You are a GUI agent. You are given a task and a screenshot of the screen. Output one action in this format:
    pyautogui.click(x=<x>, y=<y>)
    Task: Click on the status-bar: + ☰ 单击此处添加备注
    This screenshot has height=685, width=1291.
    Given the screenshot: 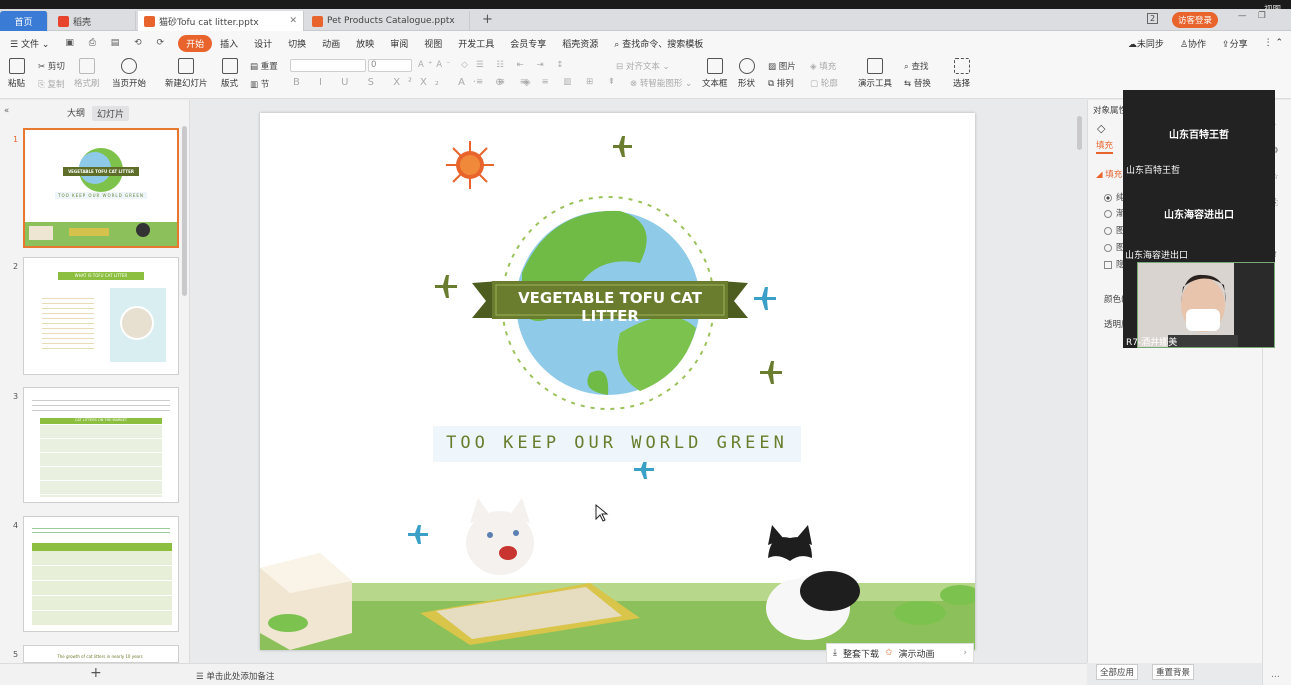 What is the action you would take?
    pyautogui.click(x=543, y=645)
    